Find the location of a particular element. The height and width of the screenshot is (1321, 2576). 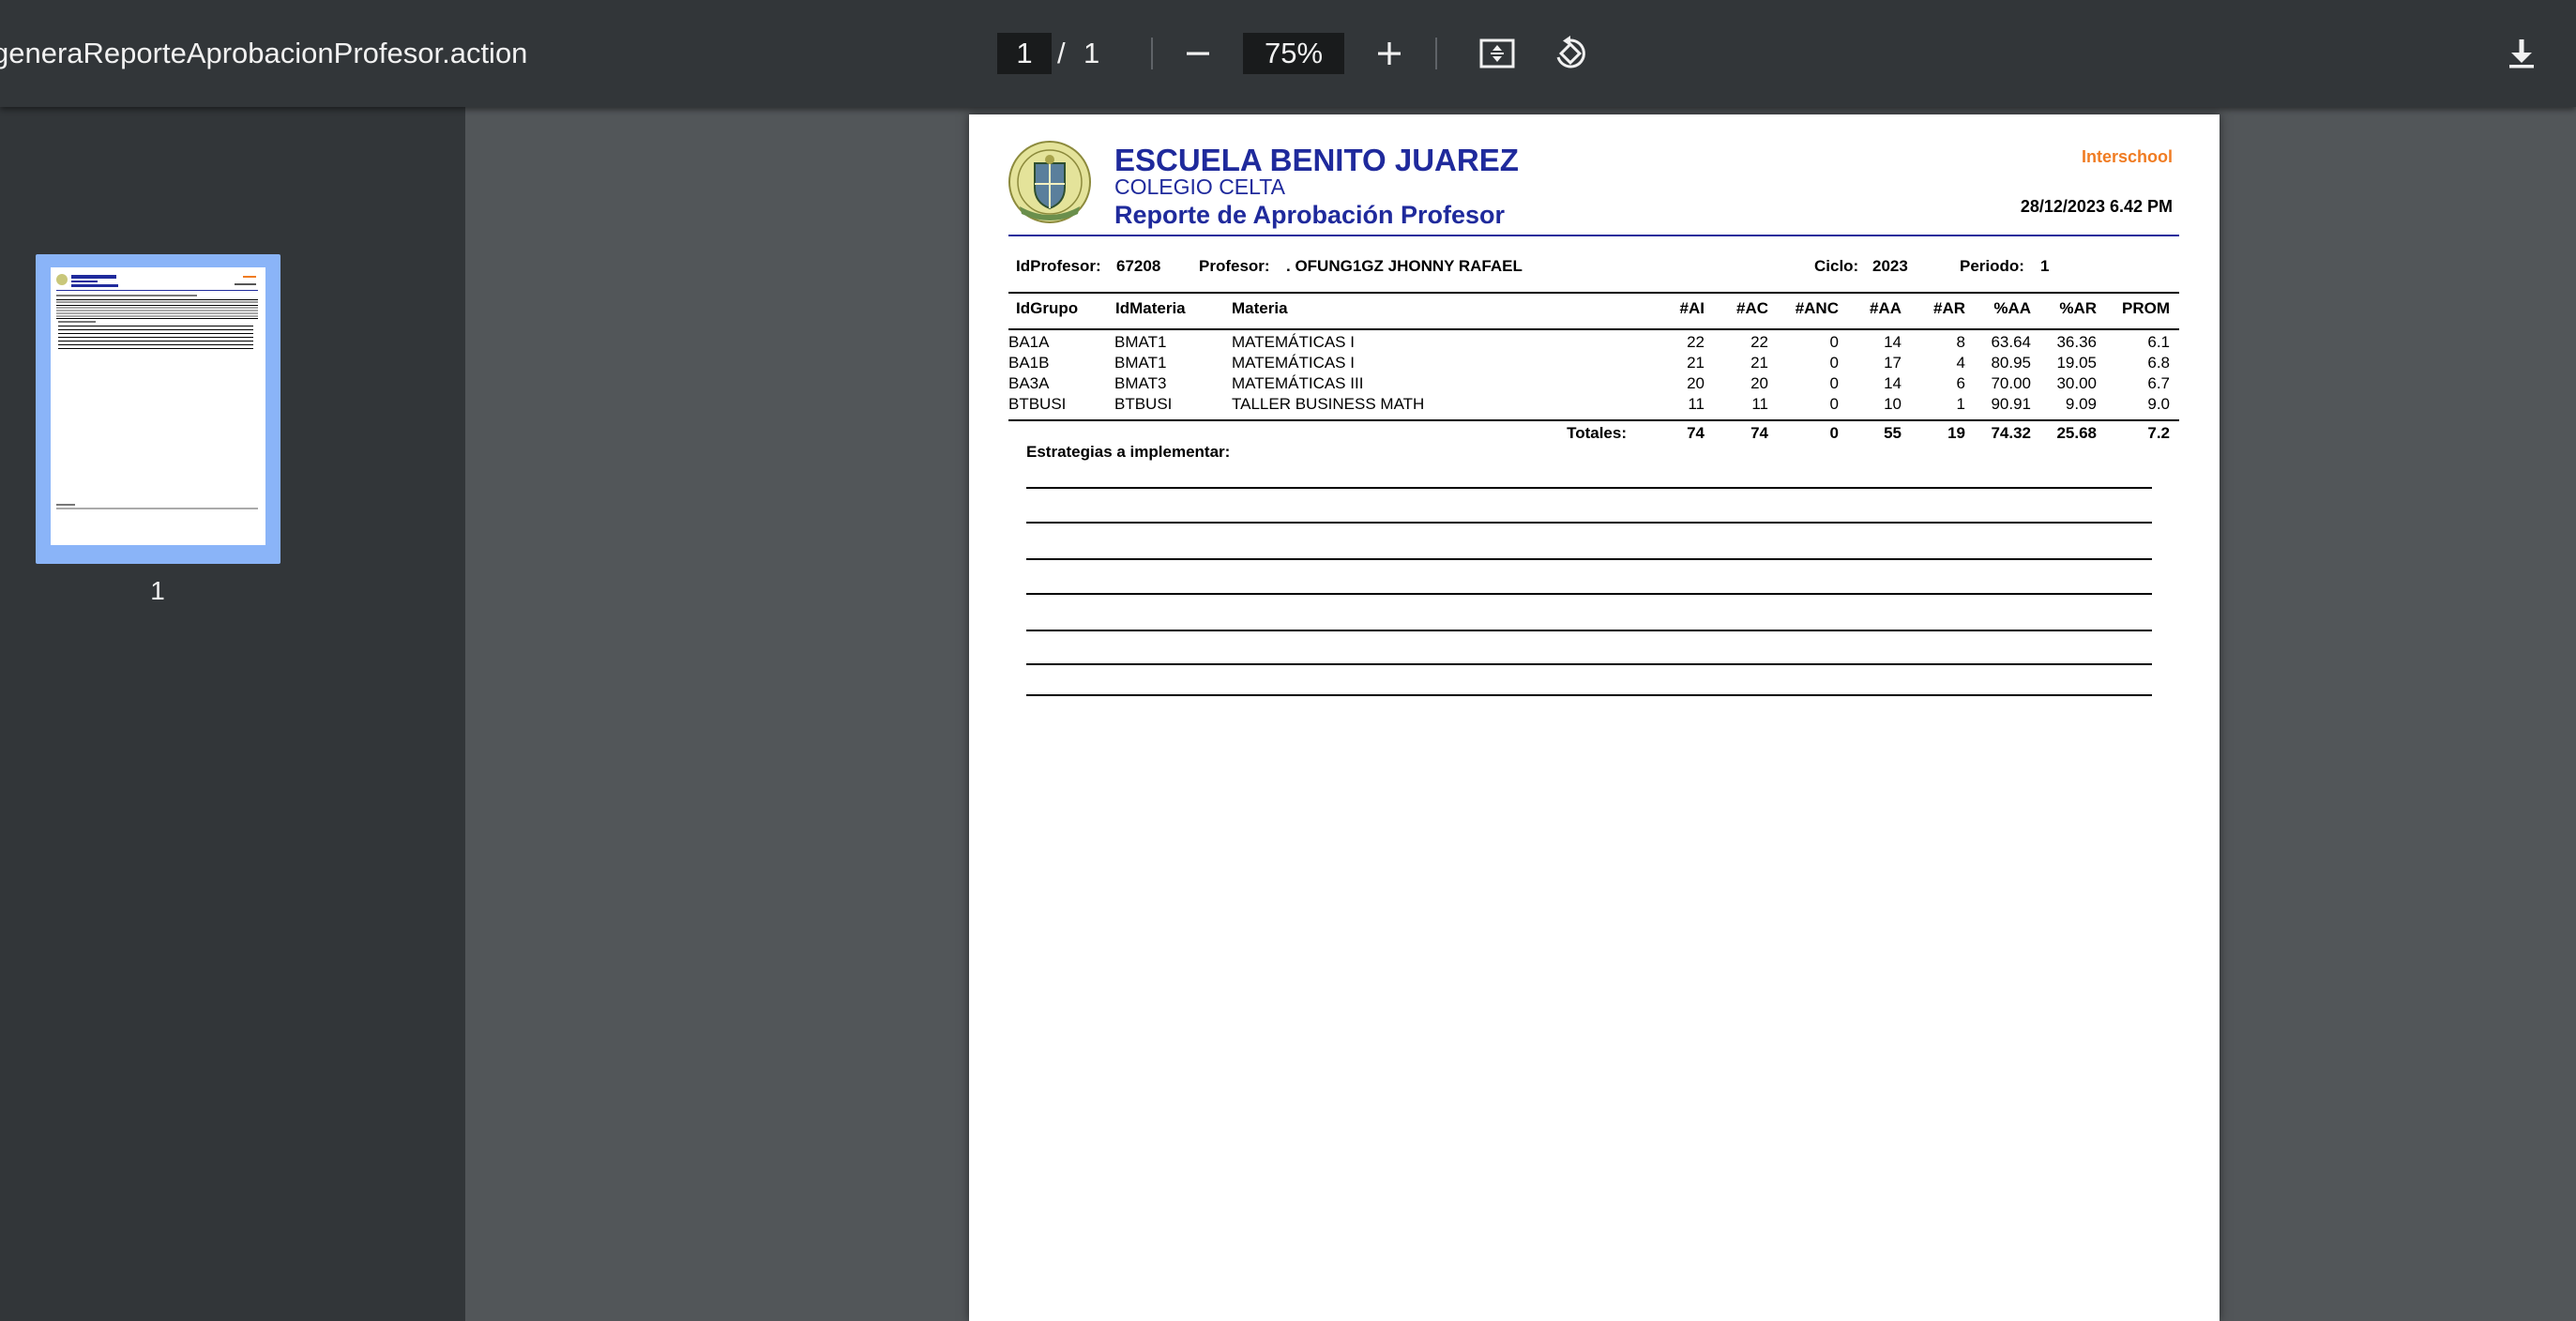

download-icon is located at coordinates (2522, 54).